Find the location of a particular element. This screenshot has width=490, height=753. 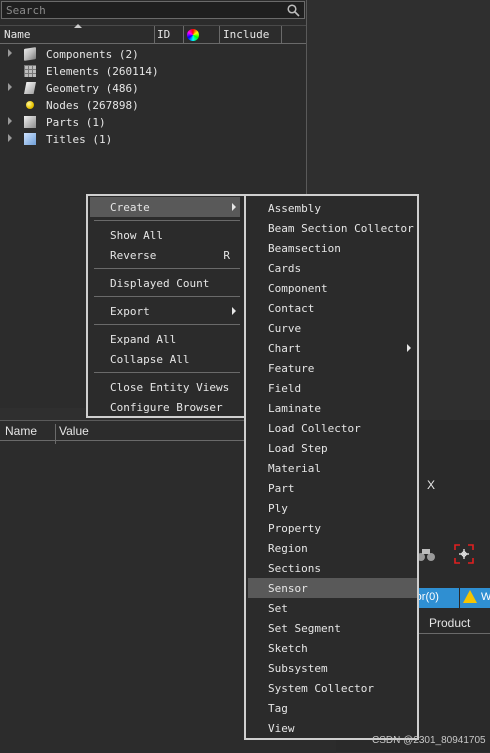

column-include: Include is located at coordinates (246, 34).